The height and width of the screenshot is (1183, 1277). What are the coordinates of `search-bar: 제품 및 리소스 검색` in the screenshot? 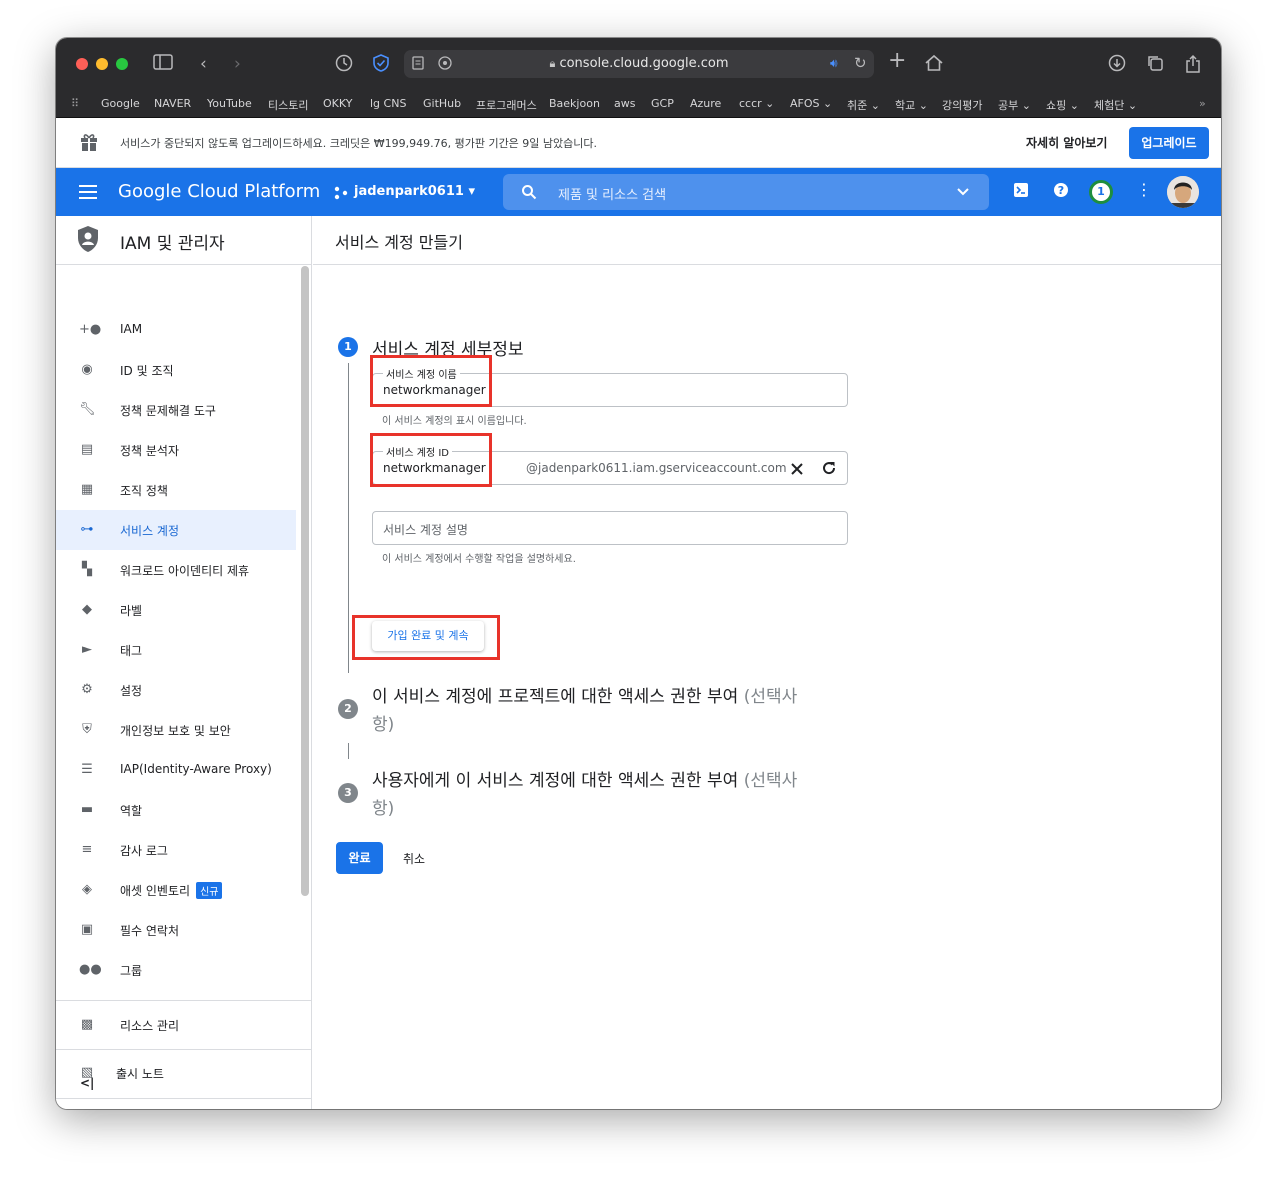 It's located at (746, 192).